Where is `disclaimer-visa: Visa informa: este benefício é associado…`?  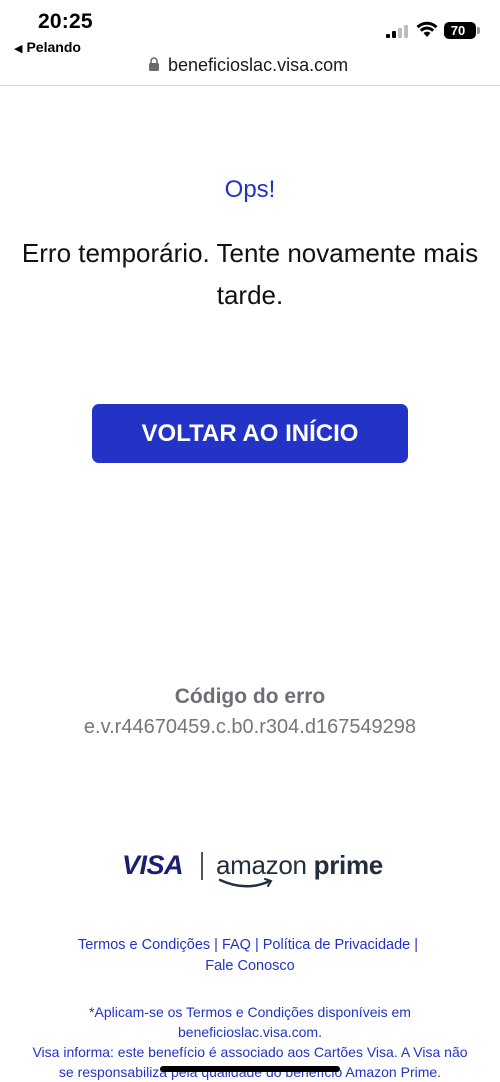
disclaimer-visa: Visa informa: este benefício é associado… is located at coordinates (250, 1062).